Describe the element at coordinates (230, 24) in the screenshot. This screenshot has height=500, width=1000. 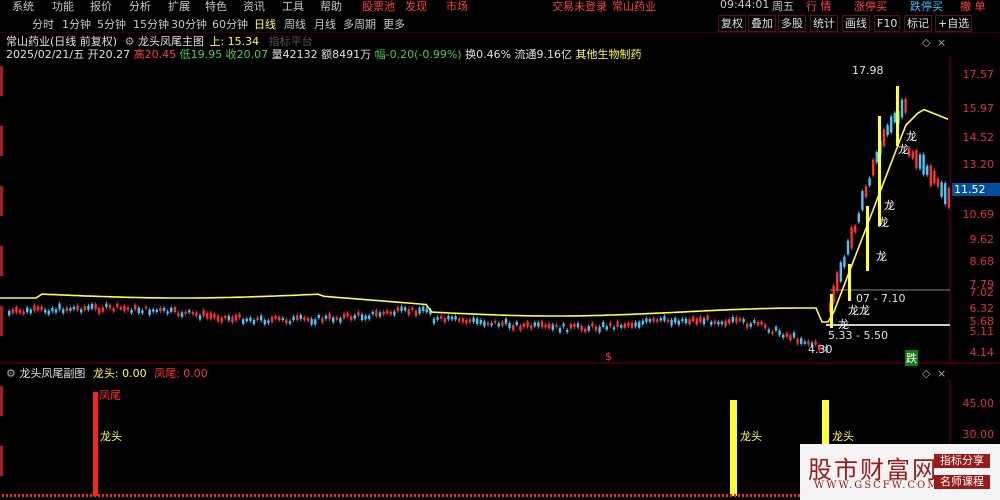
I see `period-60min: 60分钟` at that location.